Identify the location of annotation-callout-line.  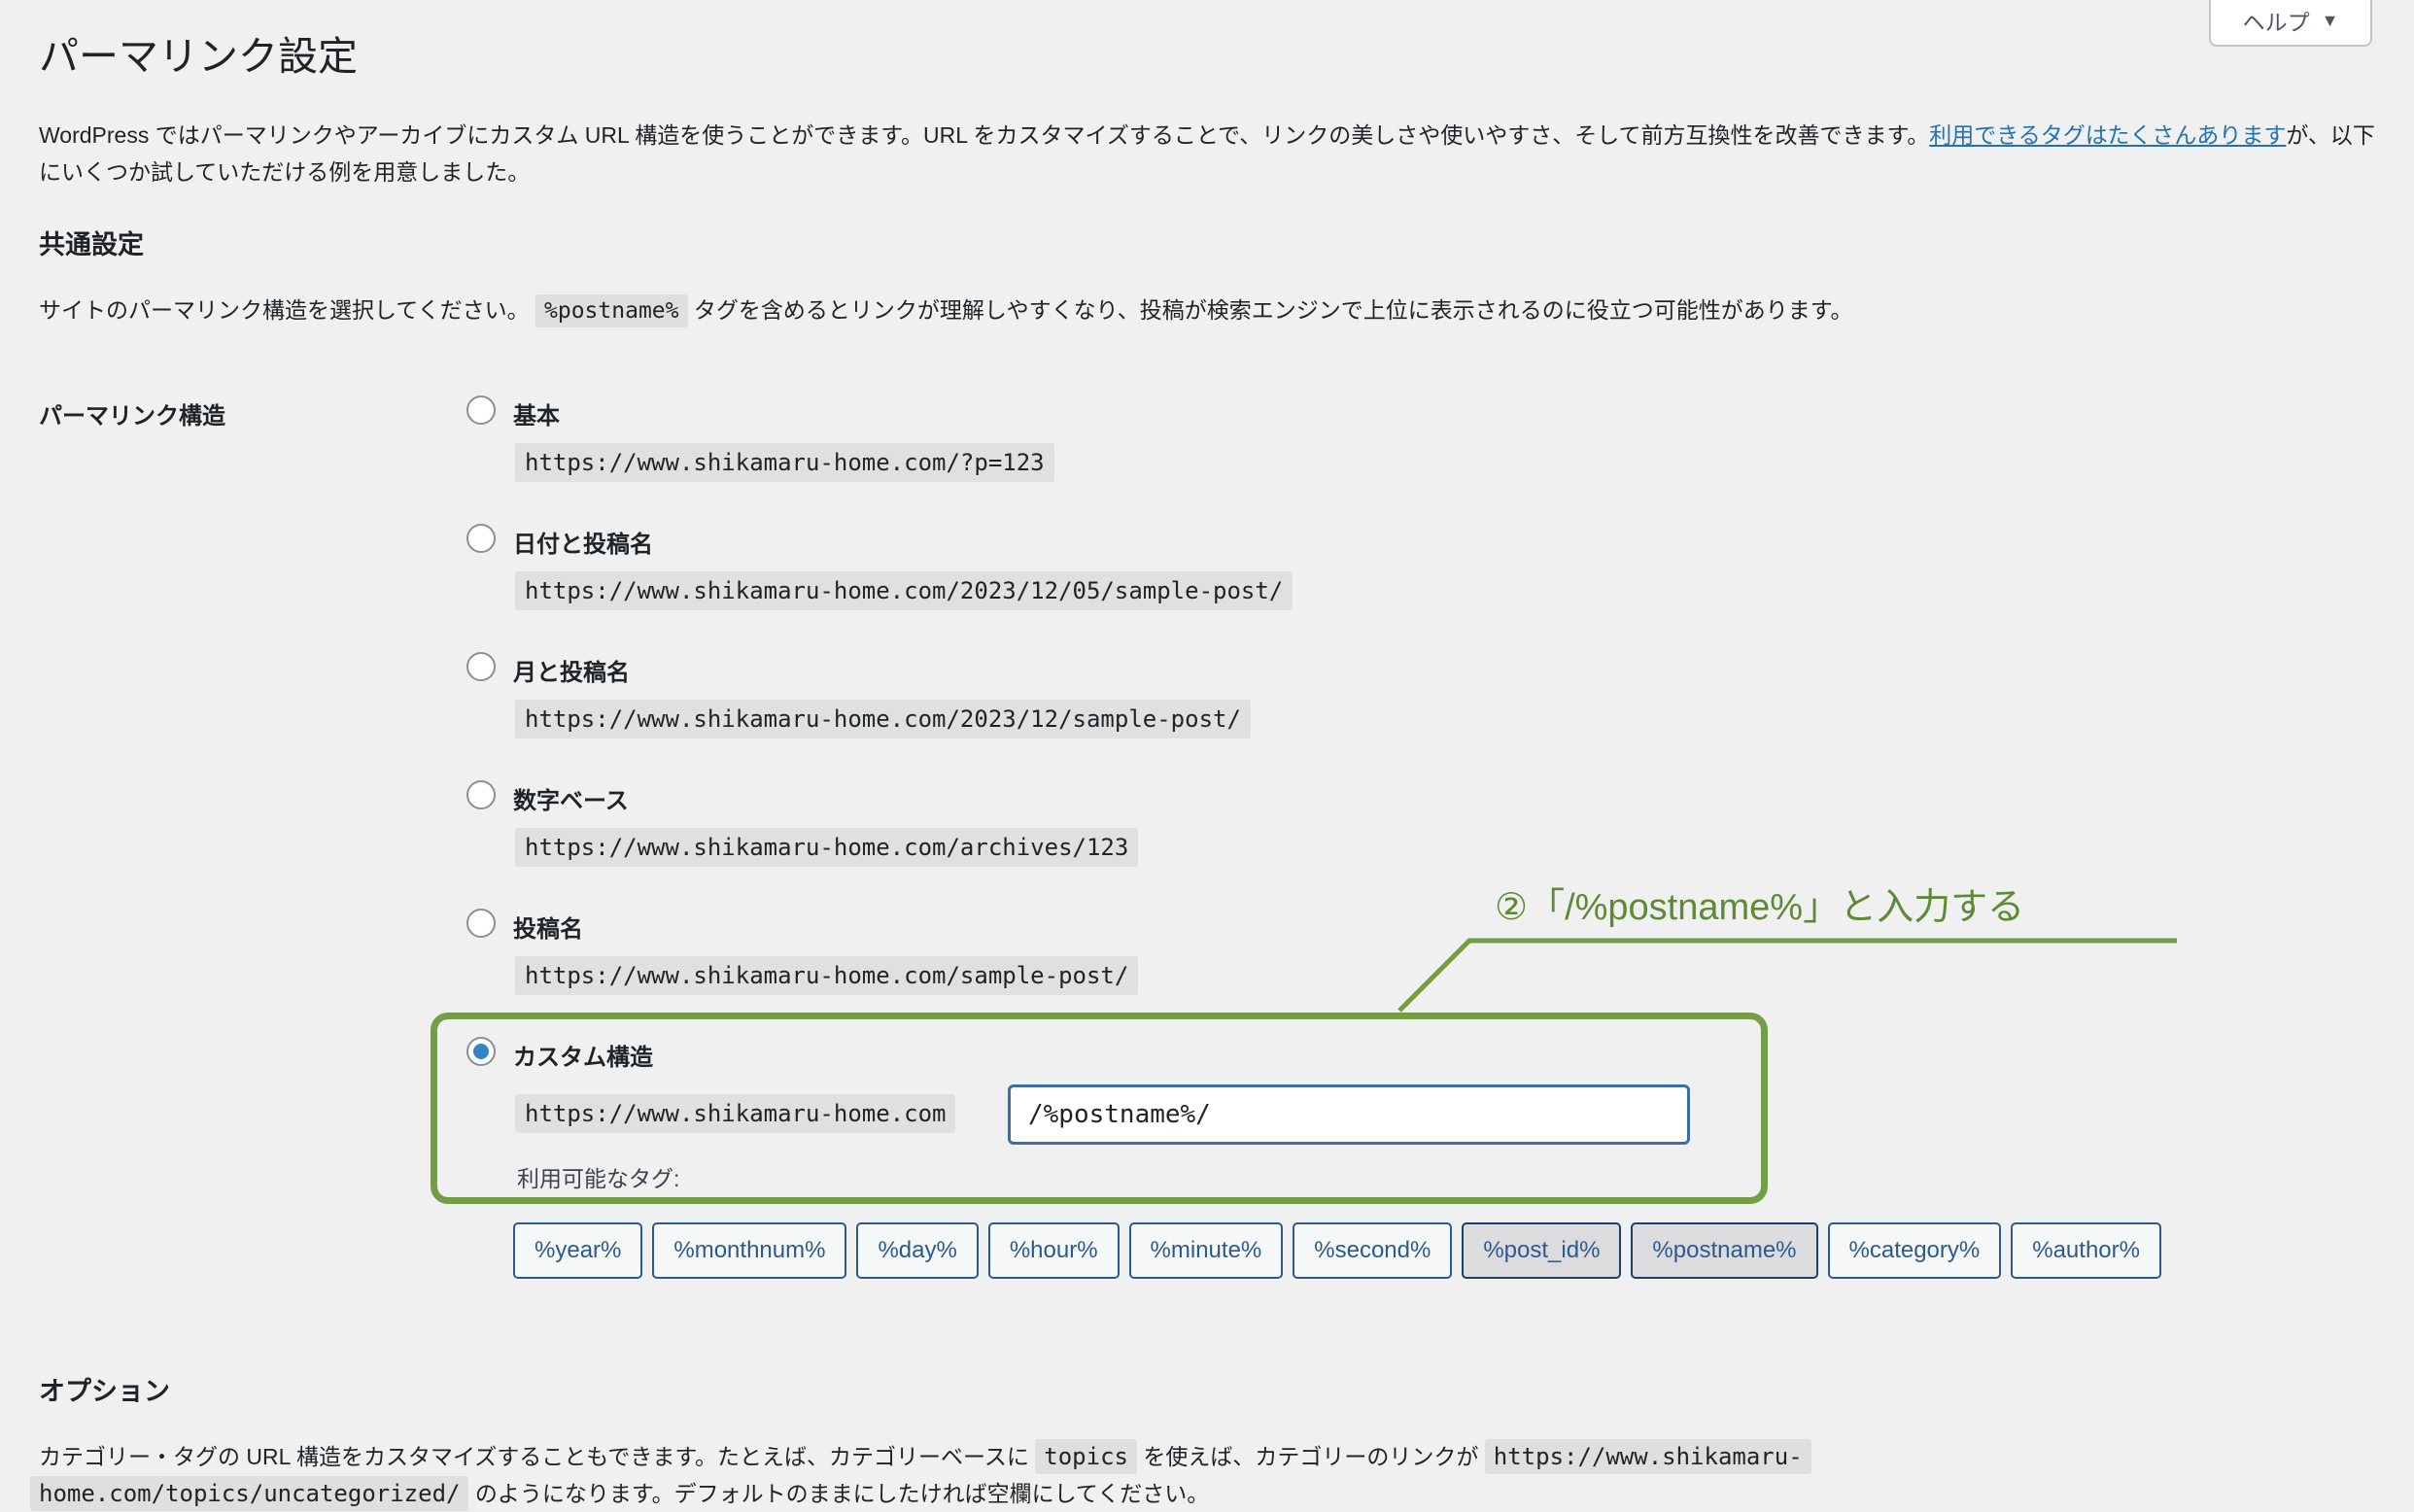
(1787, 975).